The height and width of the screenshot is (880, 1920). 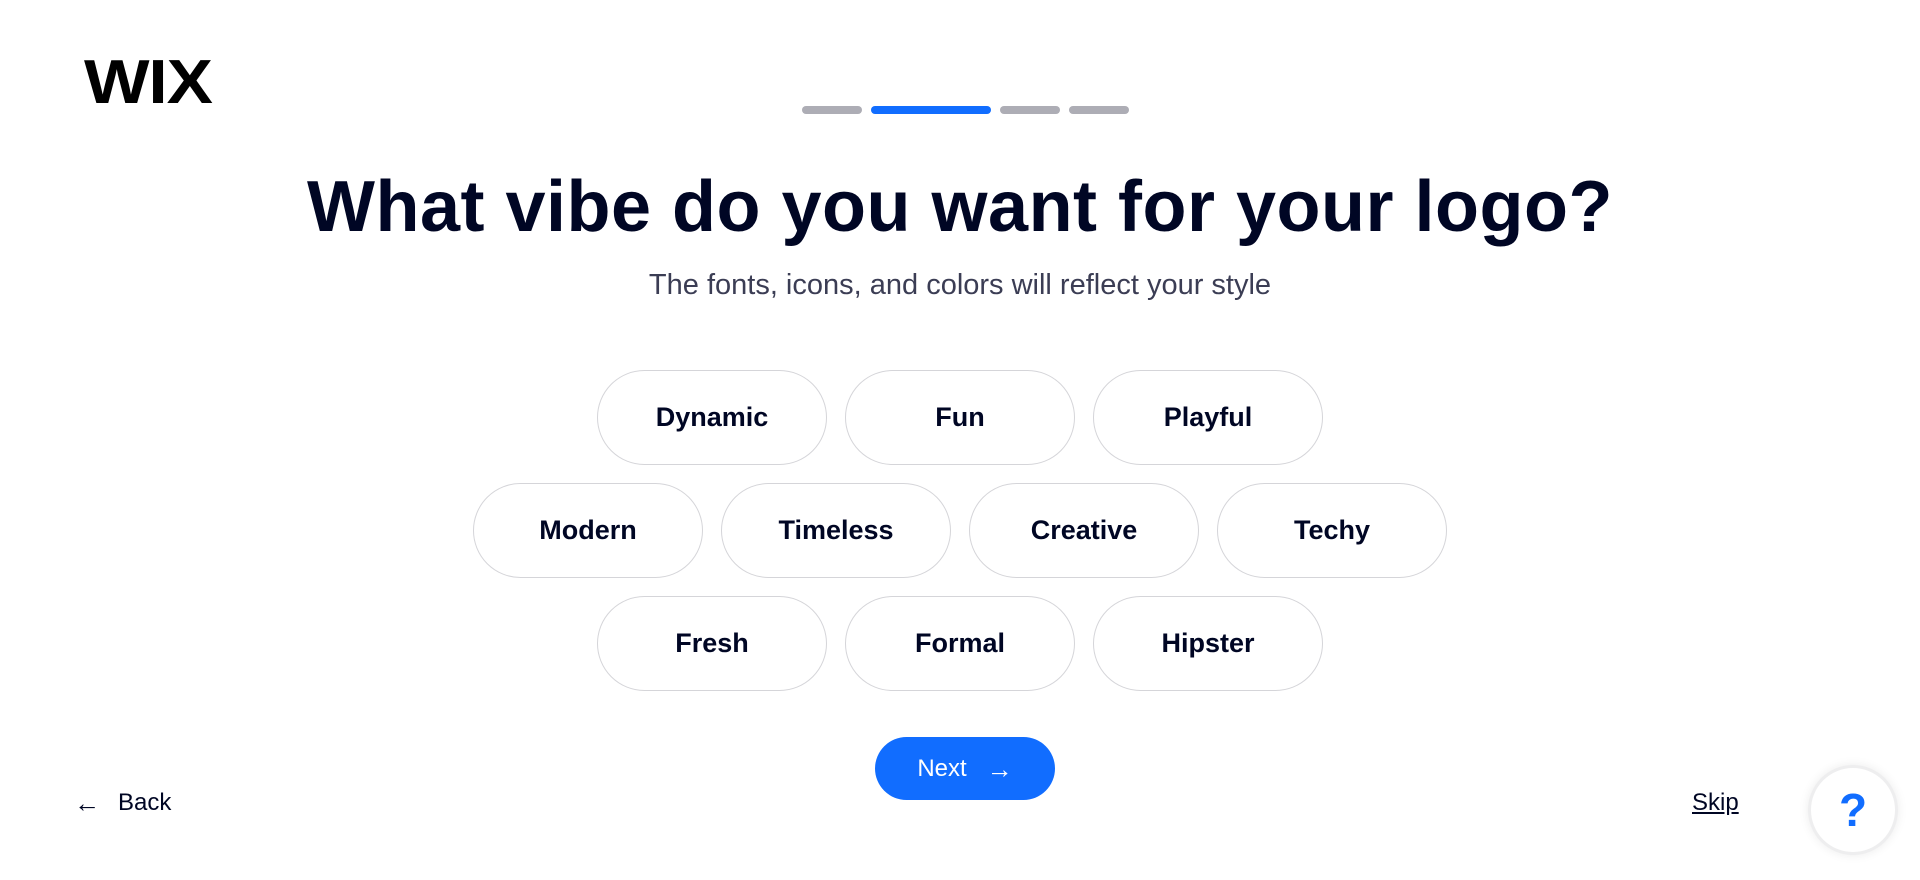 I want to click on next-button: Next →, so click(x=965, y=768).